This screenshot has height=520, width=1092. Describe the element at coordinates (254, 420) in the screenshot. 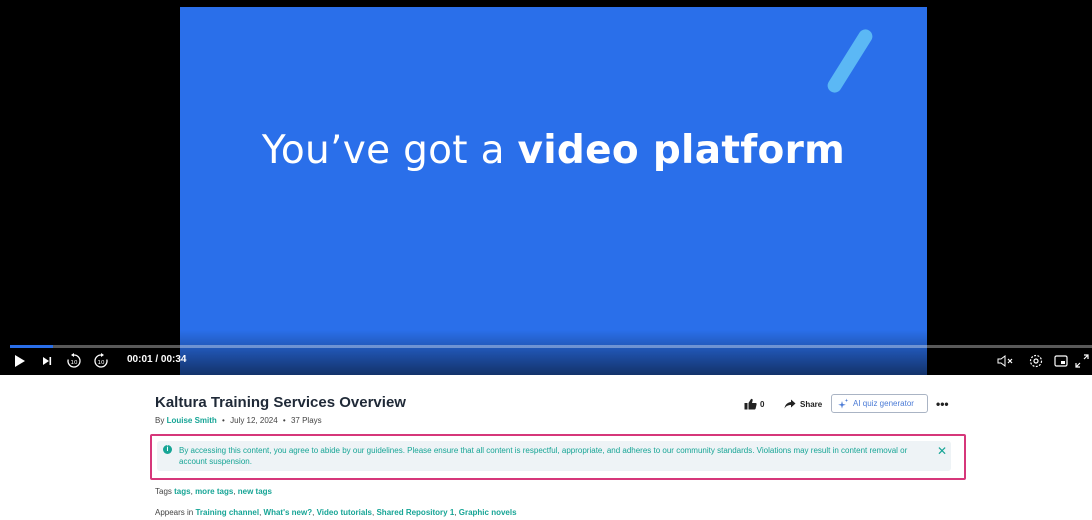

I see `entry-date: July 12, 2024` at that location.